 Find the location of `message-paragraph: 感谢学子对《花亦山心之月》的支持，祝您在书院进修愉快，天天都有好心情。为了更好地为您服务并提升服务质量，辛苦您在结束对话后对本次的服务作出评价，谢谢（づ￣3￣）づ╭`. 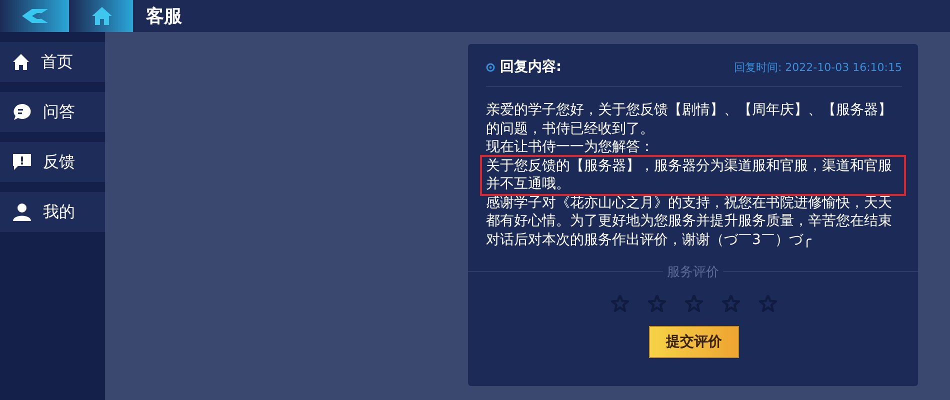

message-paragraph: 感谢学子对《花亦山心之月》的支持，祝您在书院进修愉快，天天都有好心情。为了更好地为您服务并提升服务质量，辛苦您在结束对话后对本次的服务作出评价，谢谢（づ￣3￣）づ╭ is located at coordinates (689, 221).